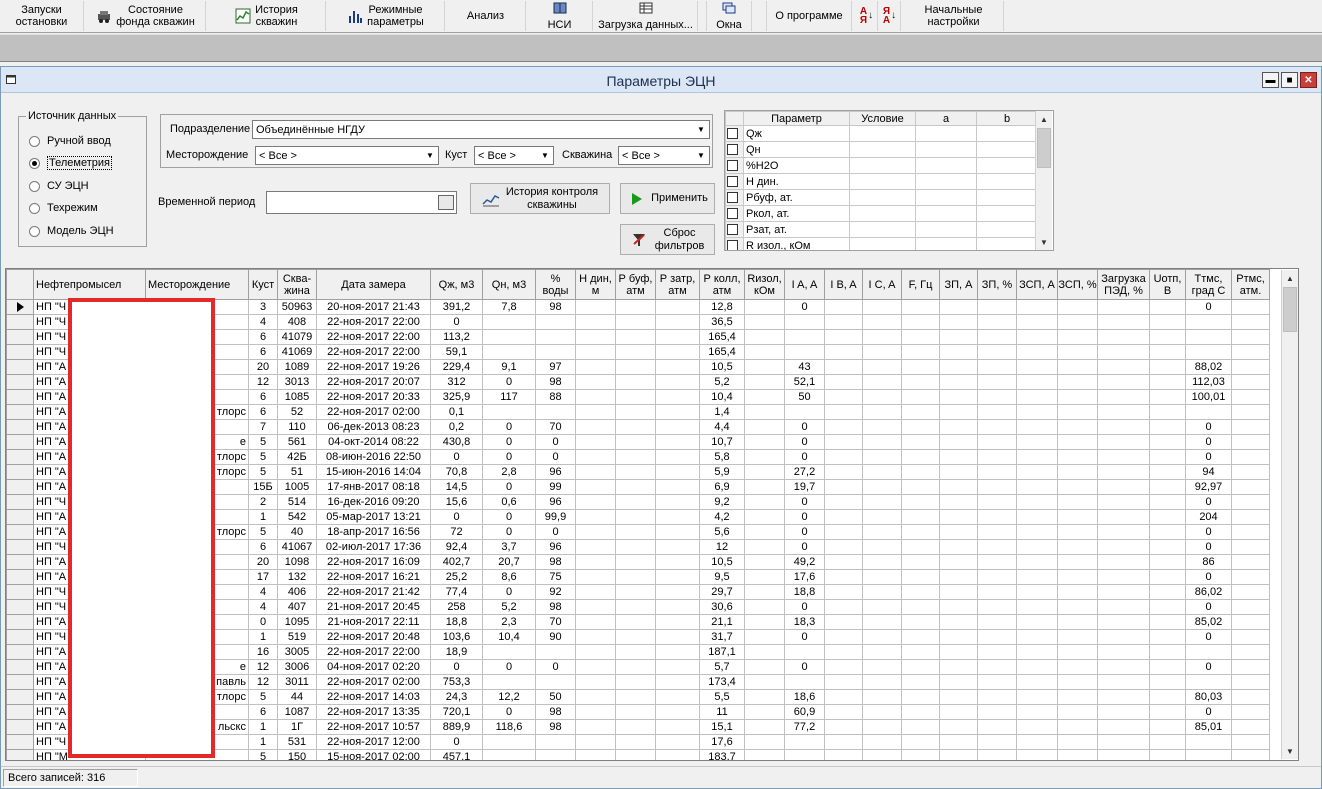  Describe the element at coordinates (42, 16) in the screenshot. I see `starts-stops-button: Запуски остановки` at that location.